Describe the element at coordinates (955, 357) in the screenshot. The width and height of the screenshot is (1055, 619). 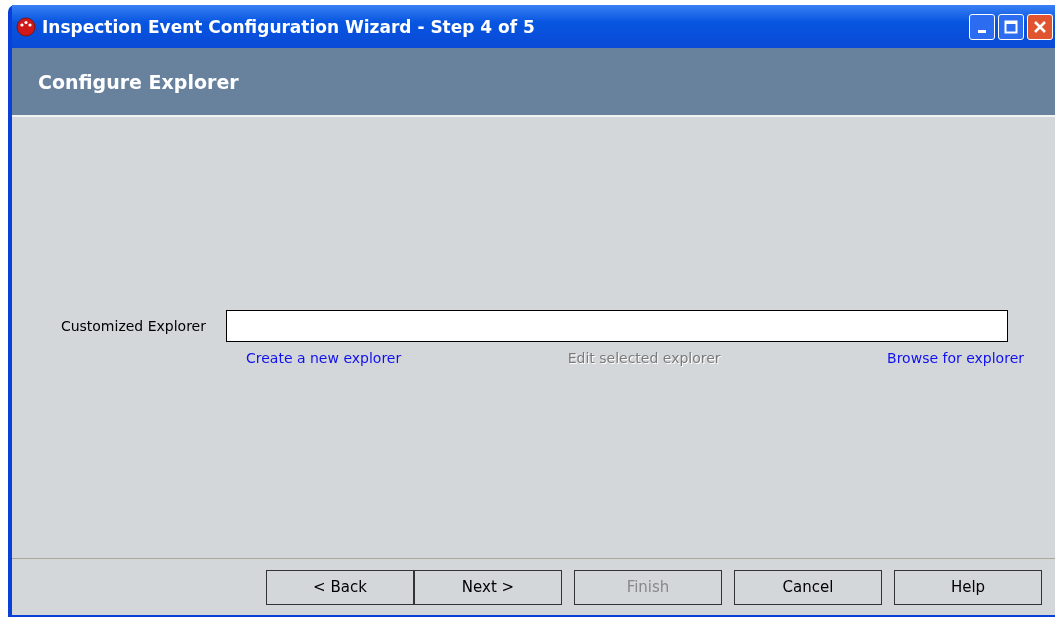
I see `link: Browse for explorer` at that location.